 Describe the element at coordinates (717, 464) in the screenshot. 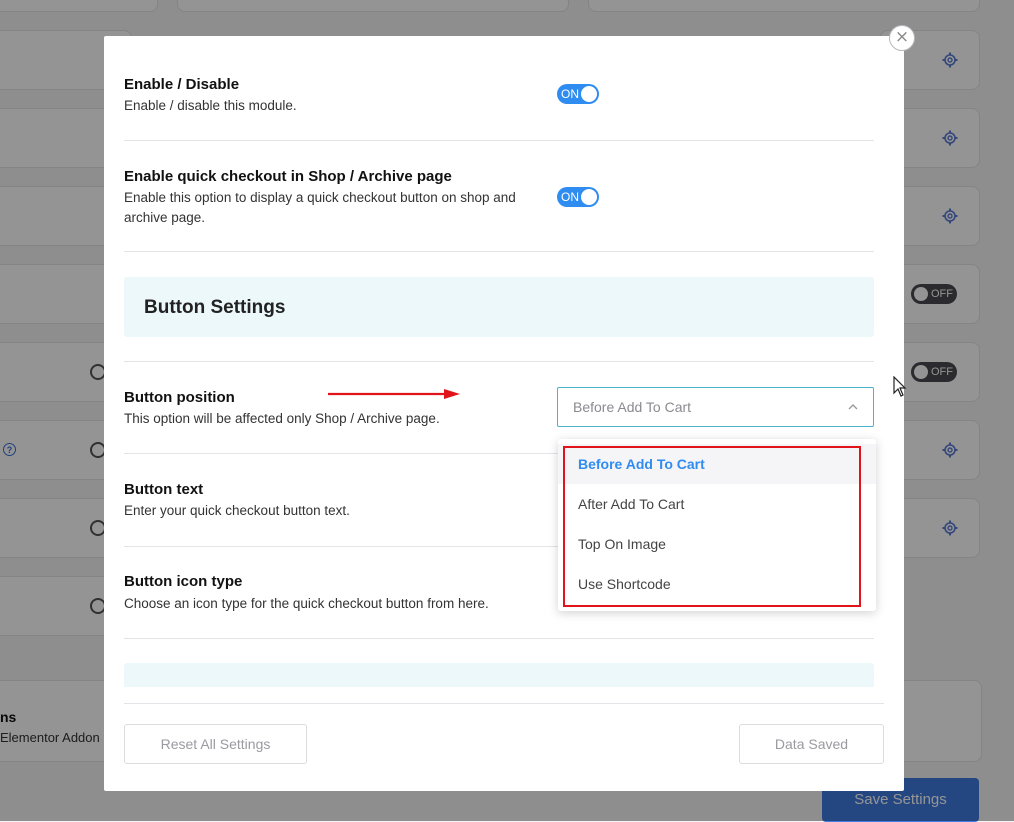

I see `dropdown-option: Before Add To Cart` at that location.